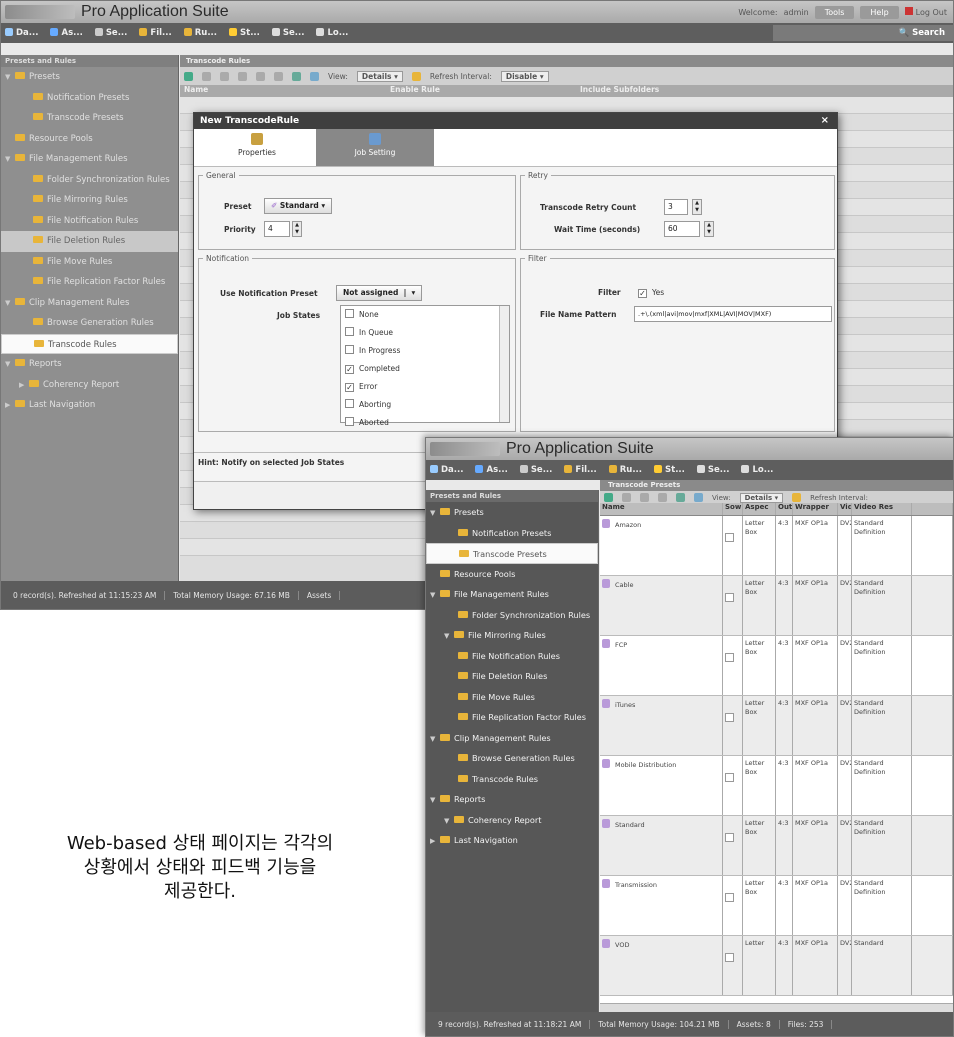  What do you see at coordinates (845, 509) in the screenshot?
I see `col-video: Vide` at bounding box center [845, 509].